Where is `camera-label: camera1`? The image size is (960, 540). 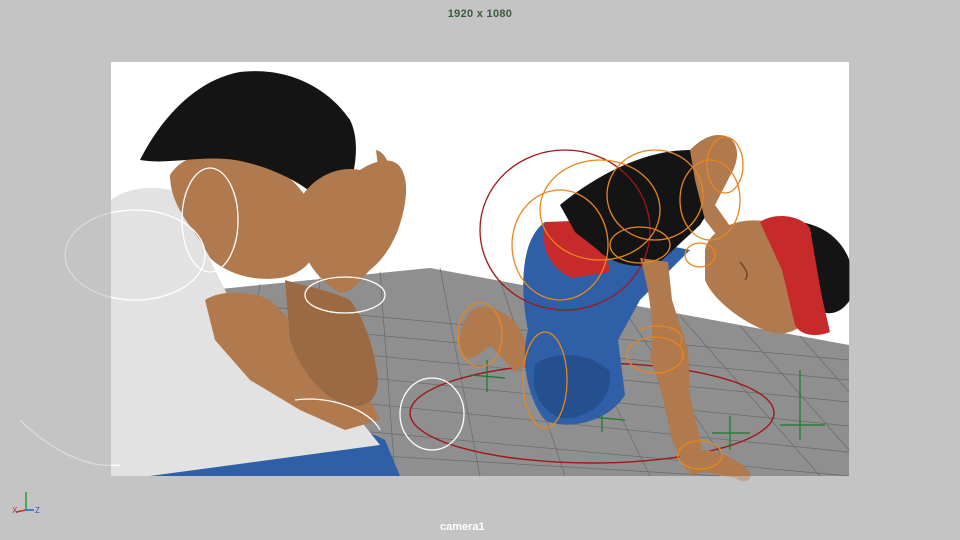
camera-label: camera1 is located at coordinates (462, 527).